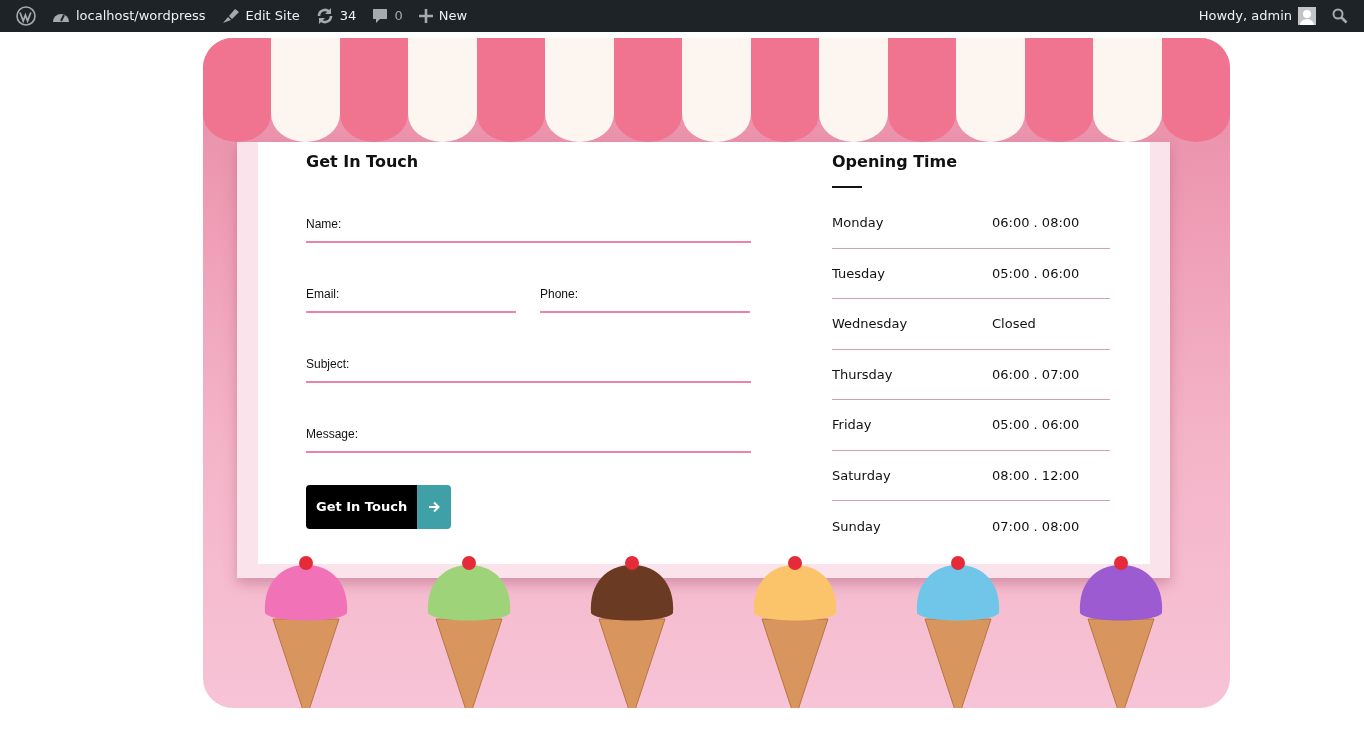  Describe the element at coordinates (1340, 16) in the screenshot. I see `search-icon` at that location.